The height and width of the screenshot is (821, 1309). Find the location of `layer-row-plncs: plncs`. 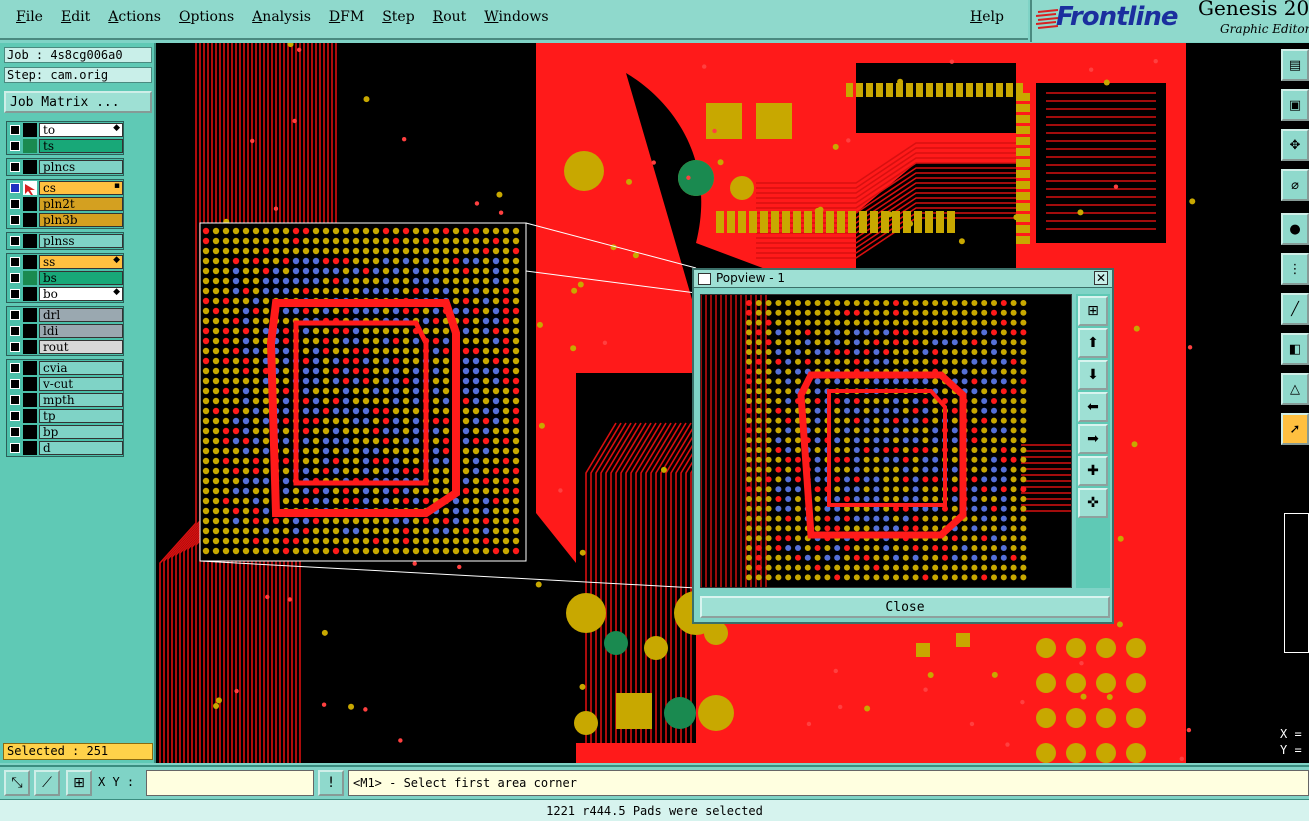

layer-row-plncs: plncs is located at coordinates (65, 167).